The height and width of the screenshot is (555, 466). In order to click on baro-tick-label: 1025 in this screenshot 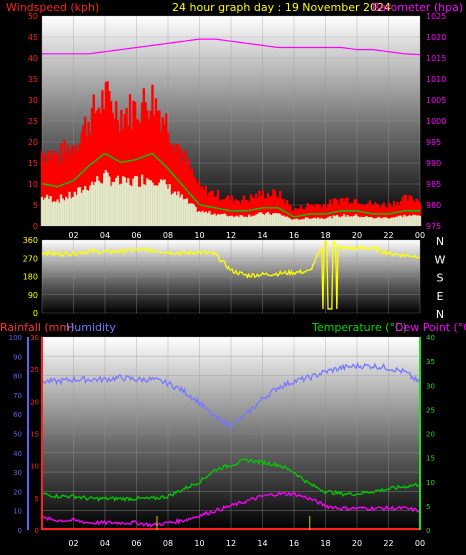, I will do `click(436, 16)`.